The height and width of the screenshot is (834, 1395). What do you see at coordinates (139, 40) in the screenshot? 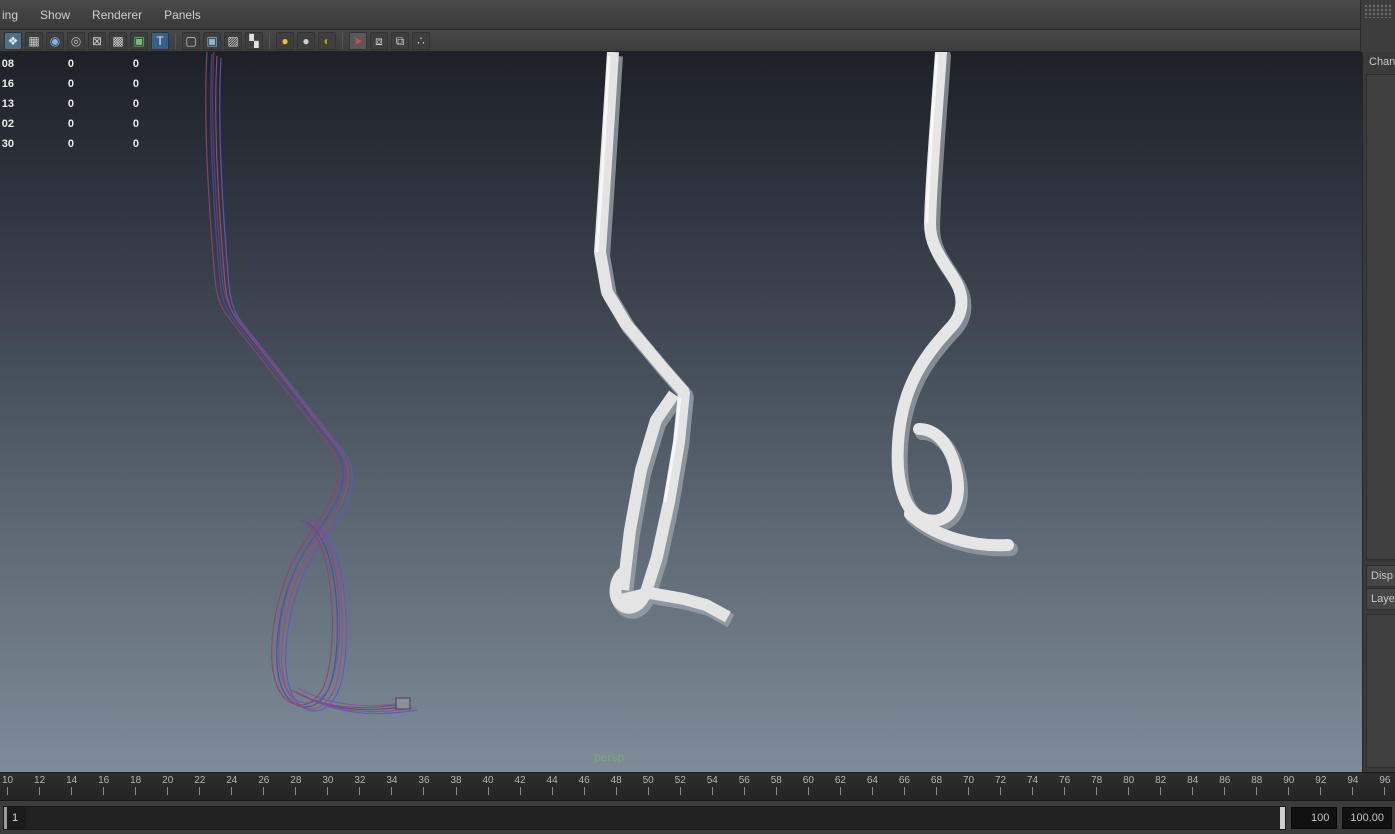
I see `safe-action-icon: ▣` at bounding box center [139, 40].